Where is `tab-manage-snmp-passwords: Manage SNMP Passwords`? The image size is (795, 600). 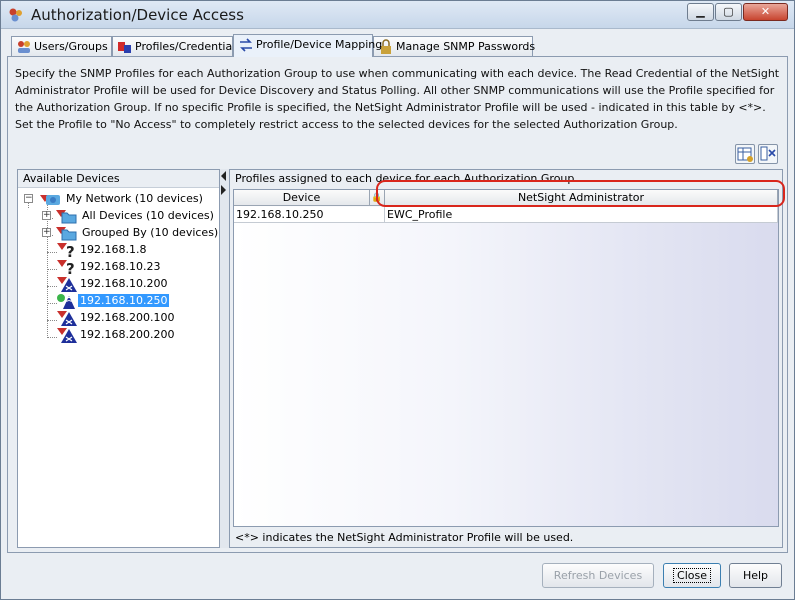
tab-manage-snmp-passwords: Manage SNMP Passwords is located at coordinates (454, 46).